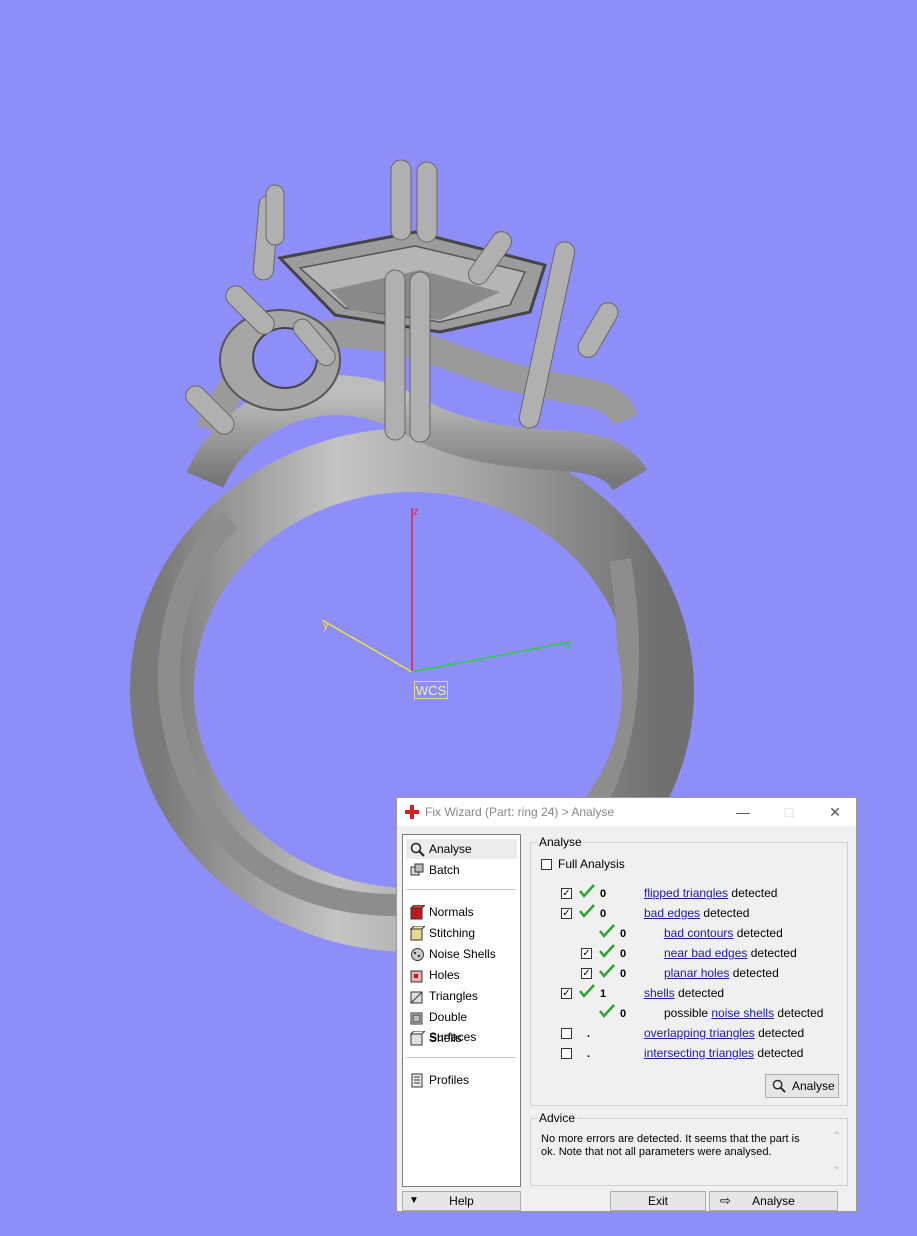  I want to click on flipped-triangles-count: 0, so click(603, 894).